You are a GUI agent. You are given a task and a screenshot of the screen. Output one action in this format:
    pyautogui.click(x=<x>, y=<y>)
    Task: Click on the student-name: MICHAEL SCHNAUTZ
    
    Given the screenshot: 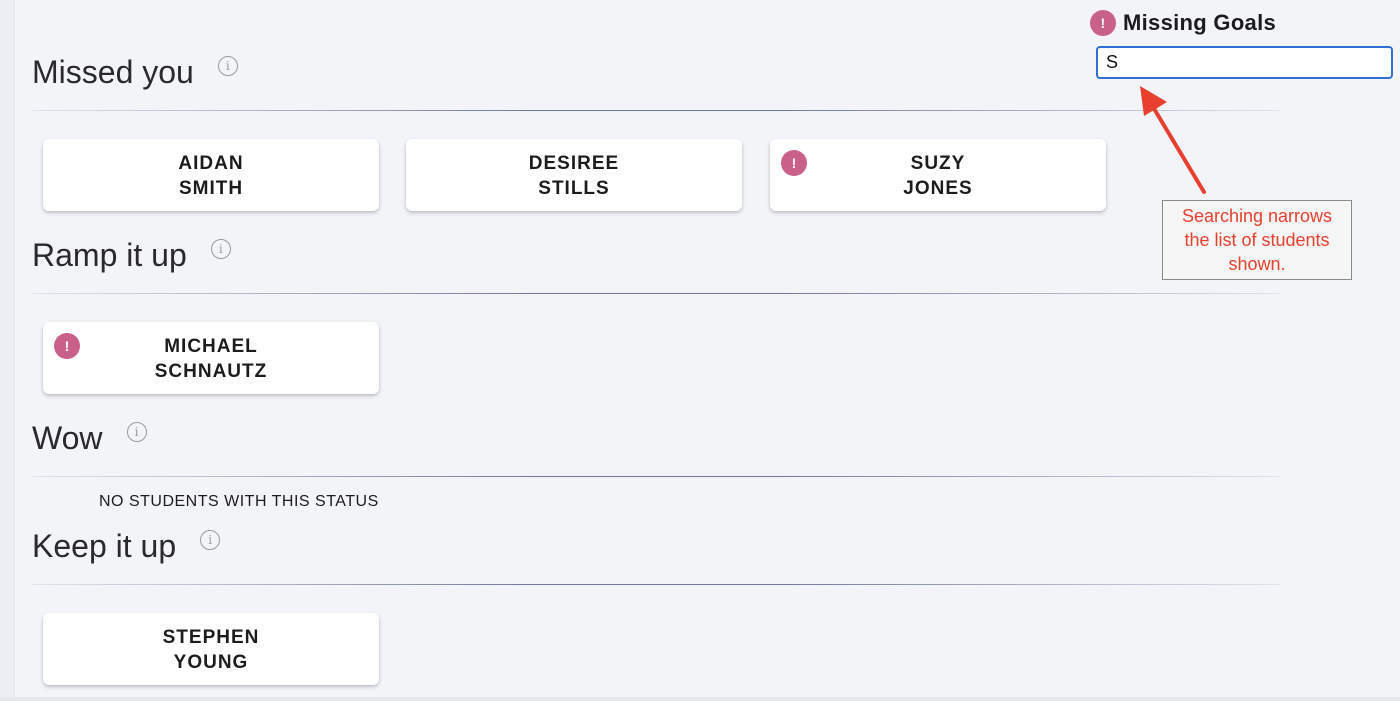 What is the action you would take?
    pyautogui.click(x=211, y=359)
    